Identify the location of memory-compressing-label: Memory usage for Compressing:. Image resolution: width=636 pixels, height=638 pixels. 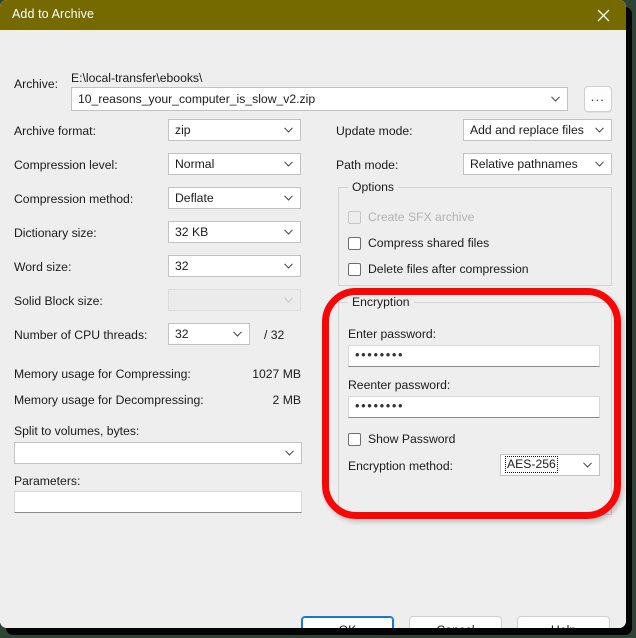
(102, 374).